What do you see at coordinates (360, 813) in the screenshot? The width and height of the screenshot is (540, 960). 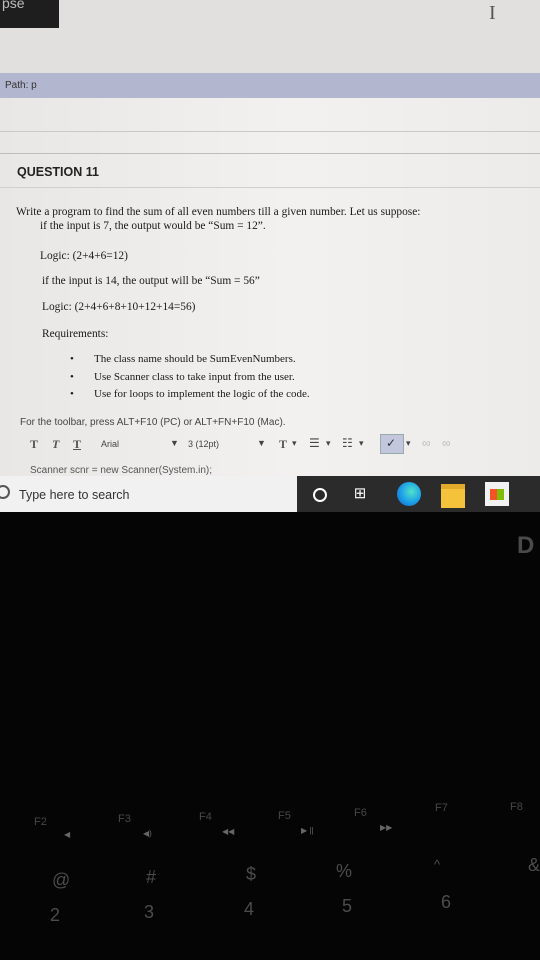 I see `f6-key: F6` at bounding box center [360, 813].